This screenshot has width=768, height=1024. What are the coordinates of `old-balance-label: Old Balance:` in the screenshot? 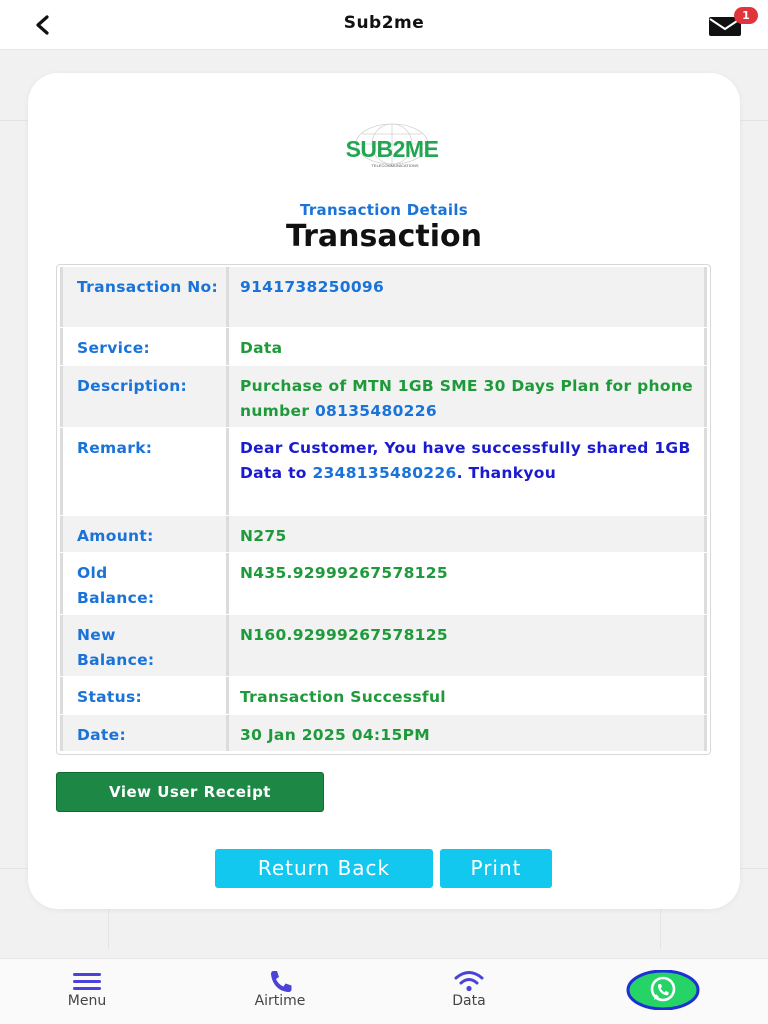 It's located at (144, 583).